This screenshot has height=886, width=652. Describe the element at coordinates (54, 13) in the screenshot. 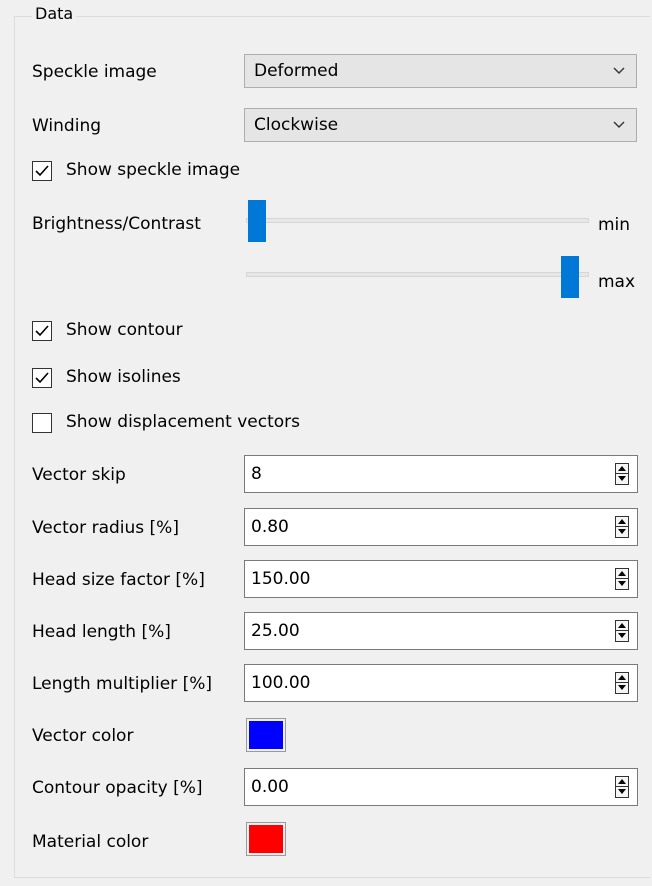

I see `group-title: Data` at that location.